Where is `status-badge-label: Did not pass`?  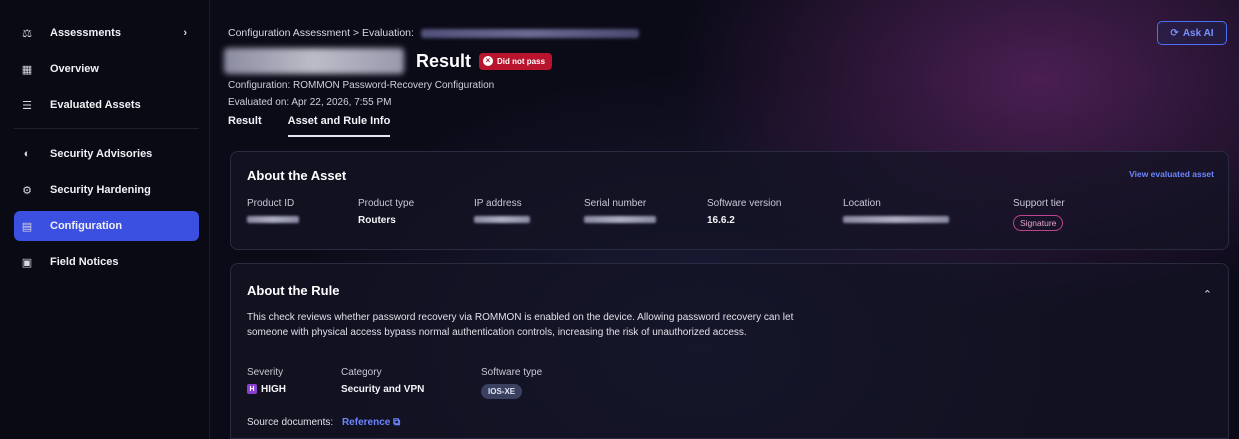 status-badge-label: Did not pass is located at coordinates (521, 61).